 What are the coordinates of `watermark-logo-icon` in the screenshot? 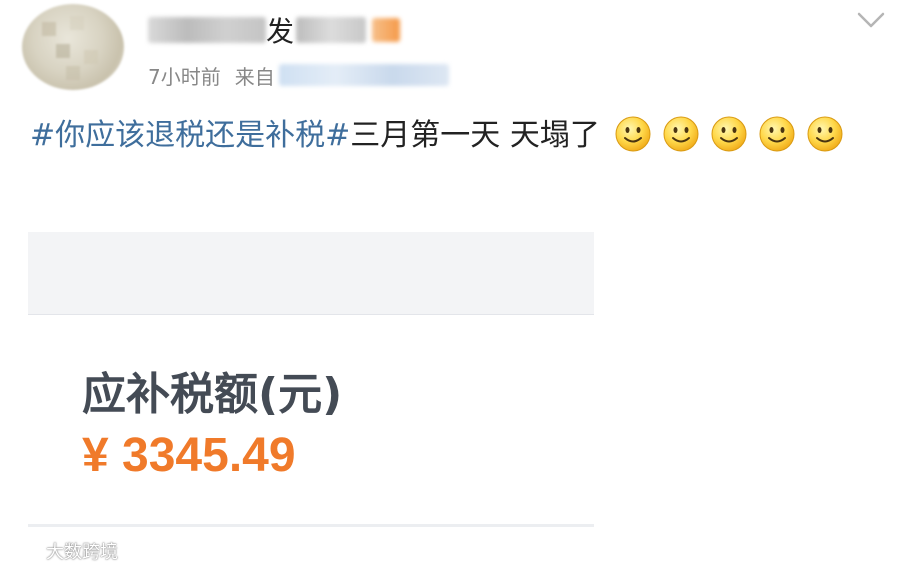 It's located at (23, 551).